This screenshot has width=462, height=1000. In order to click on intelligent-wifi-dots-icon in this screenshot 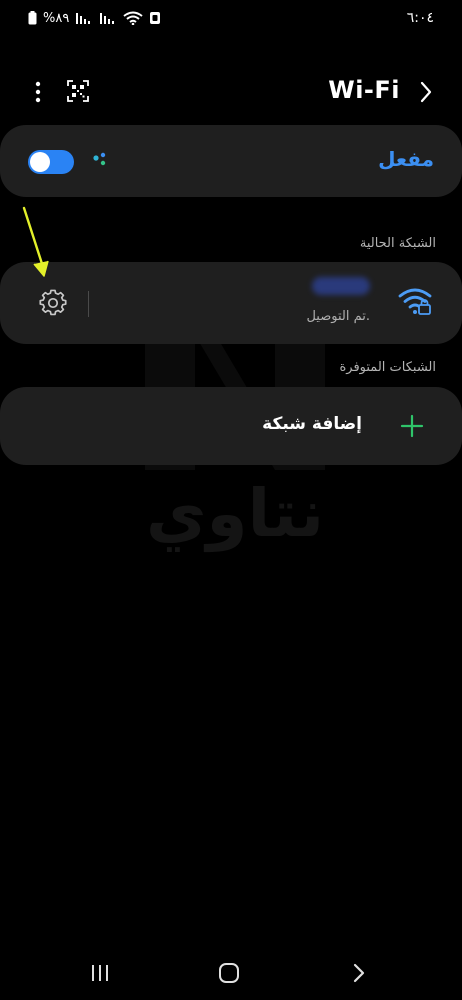, I will do `click(100, 161)`.